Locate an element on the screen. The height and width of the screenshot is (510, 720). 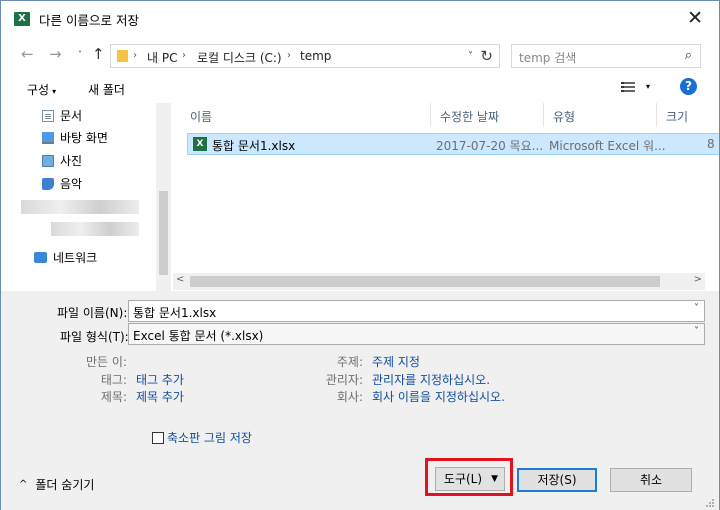
subject-label: 주제: is located at coordinates (349, 362).